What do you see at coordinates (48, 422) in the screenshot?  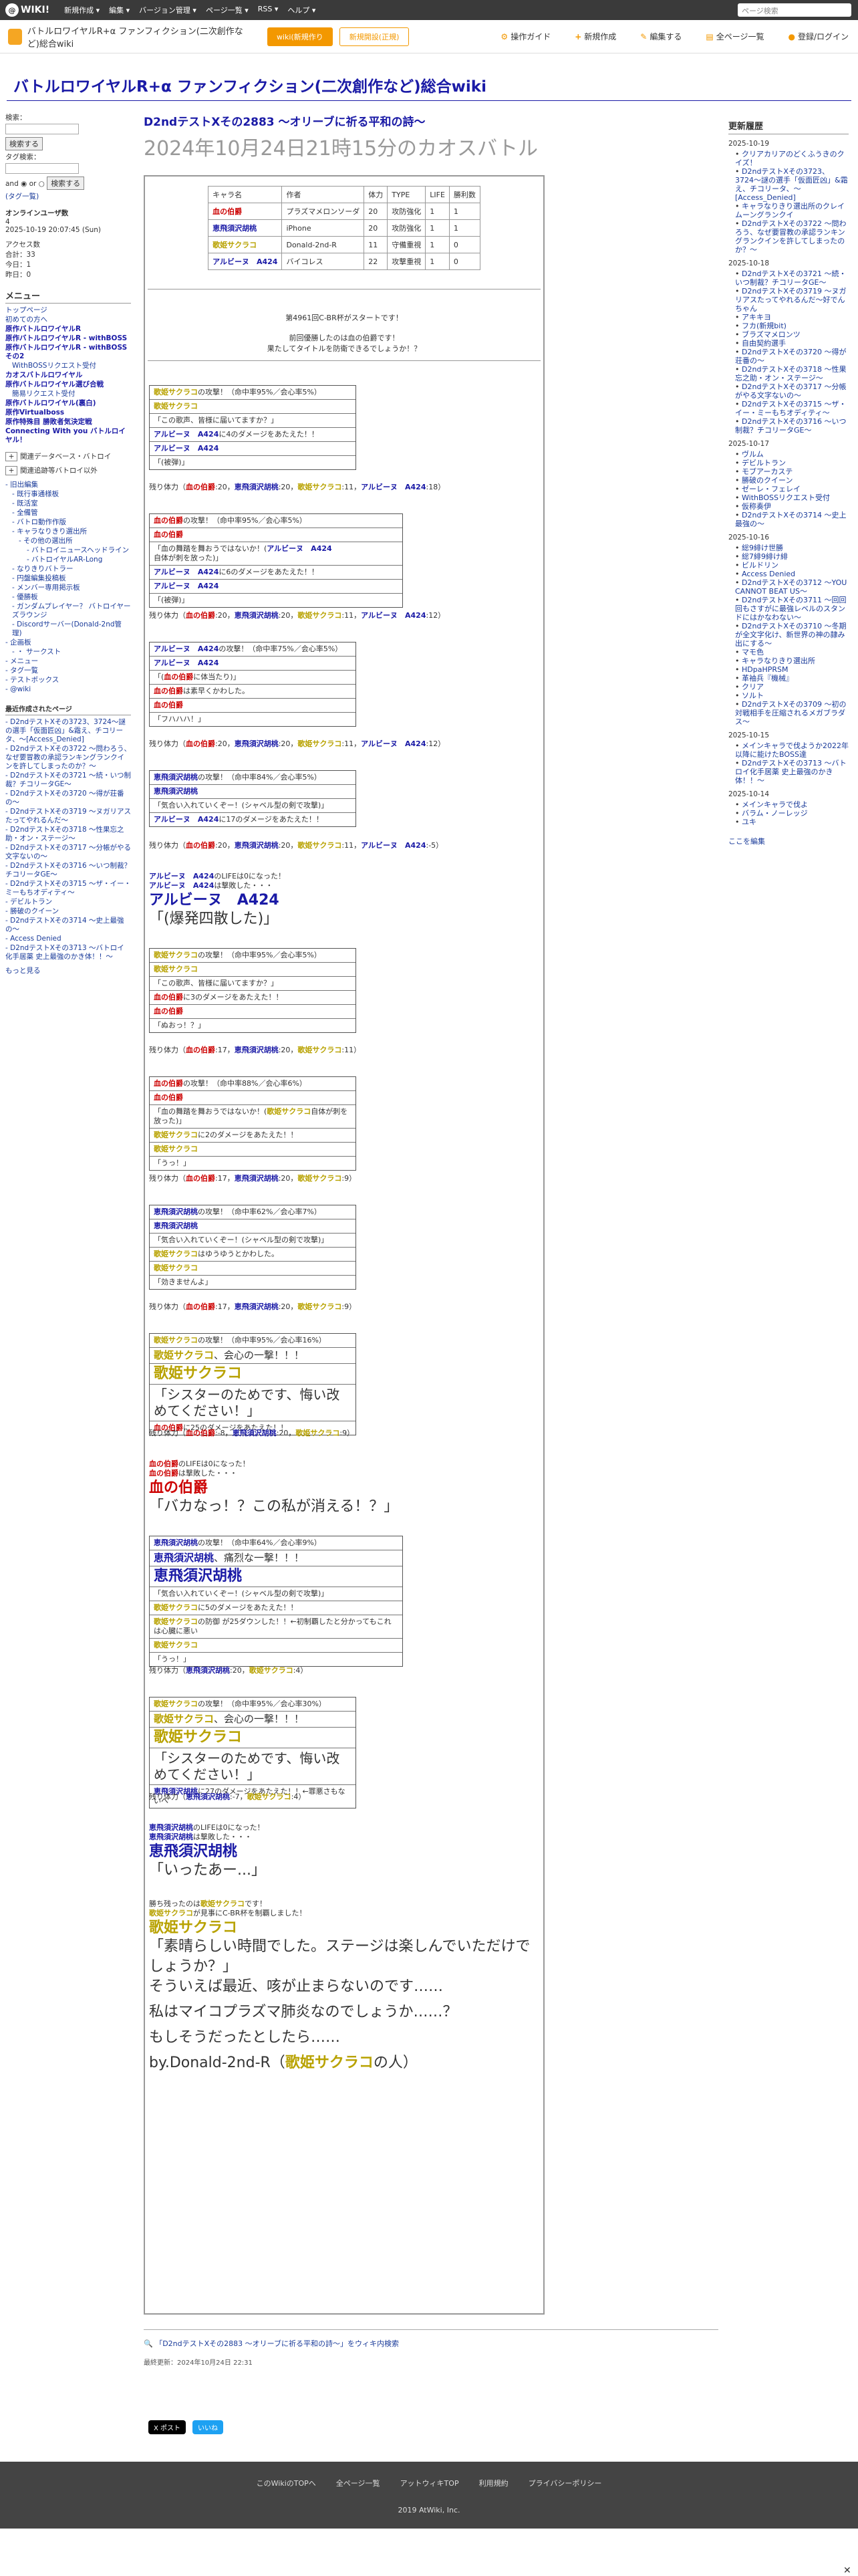 I see `menu-link: 原作特殊目 勝敗者気決定戦` at bounding box center [48, 422].